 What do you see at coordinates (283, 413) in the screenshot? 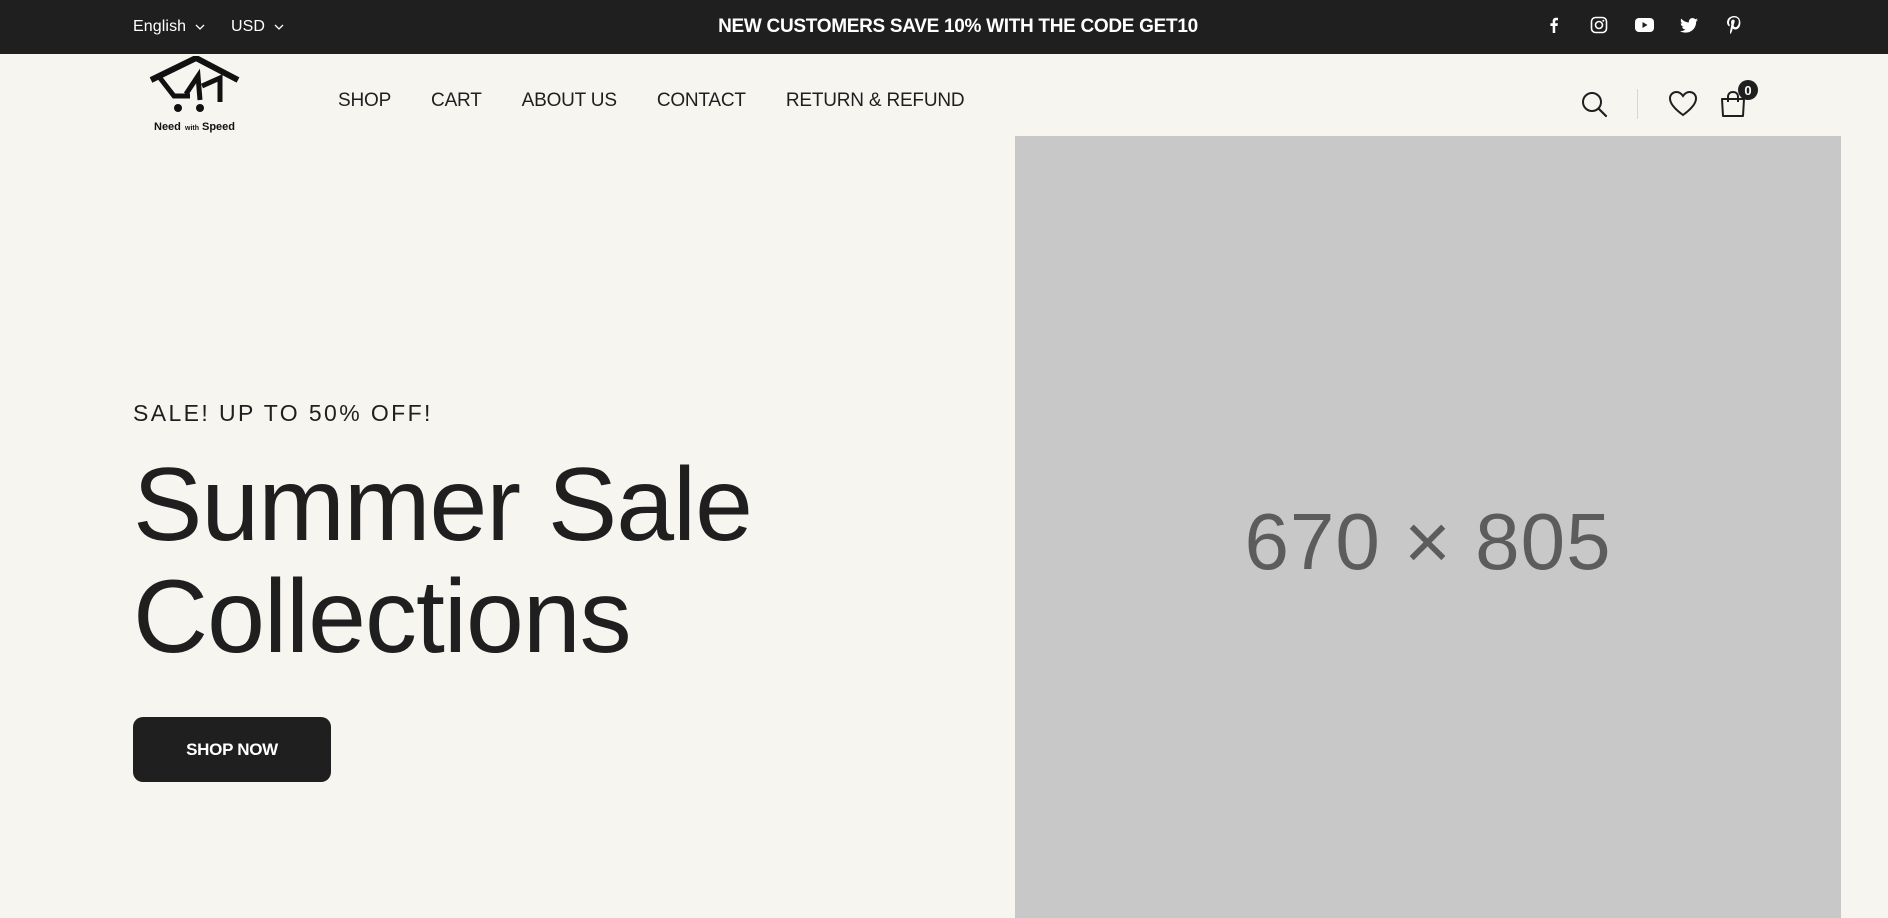
I see `hero-eyebrow: SALE! UP TO 50% OFF!` at bounding box center [283, 413].